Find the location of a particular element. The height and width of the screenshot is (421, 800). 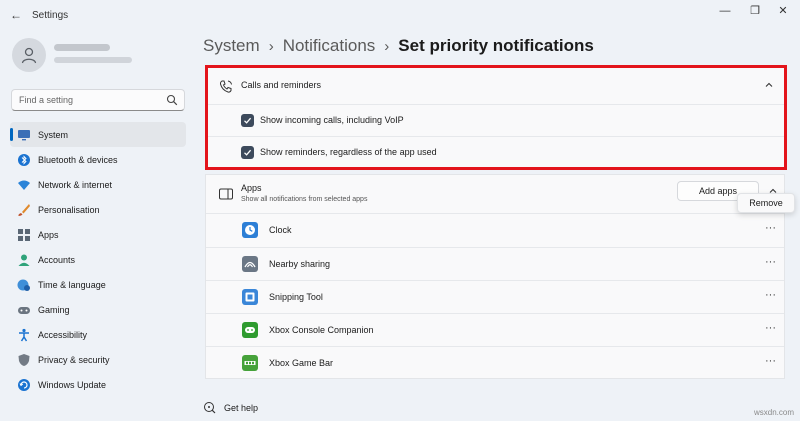

sidebar-item-privacy-security: Privacy & security is located at coordinates (98, 359).